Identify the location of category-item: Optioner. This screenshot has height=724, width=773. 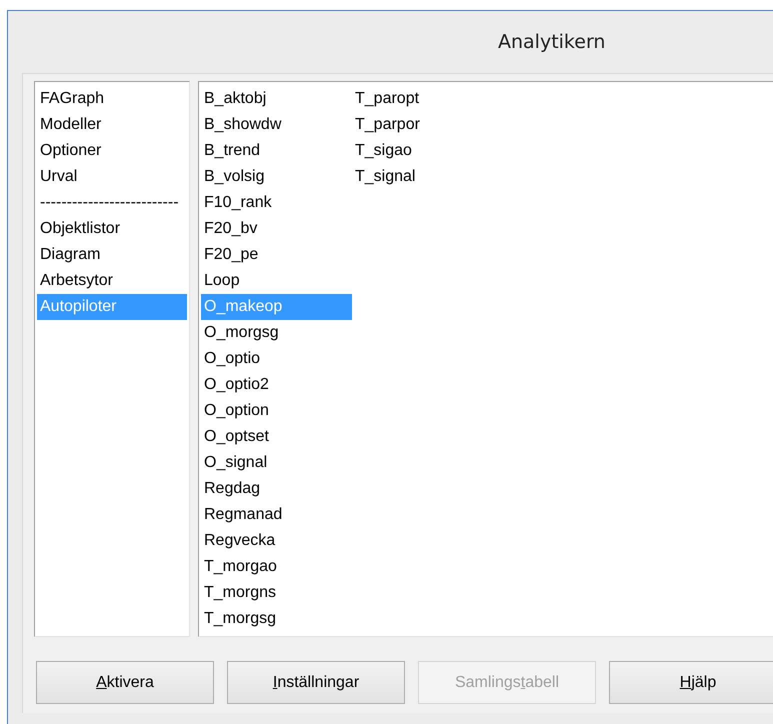
(112, 151).